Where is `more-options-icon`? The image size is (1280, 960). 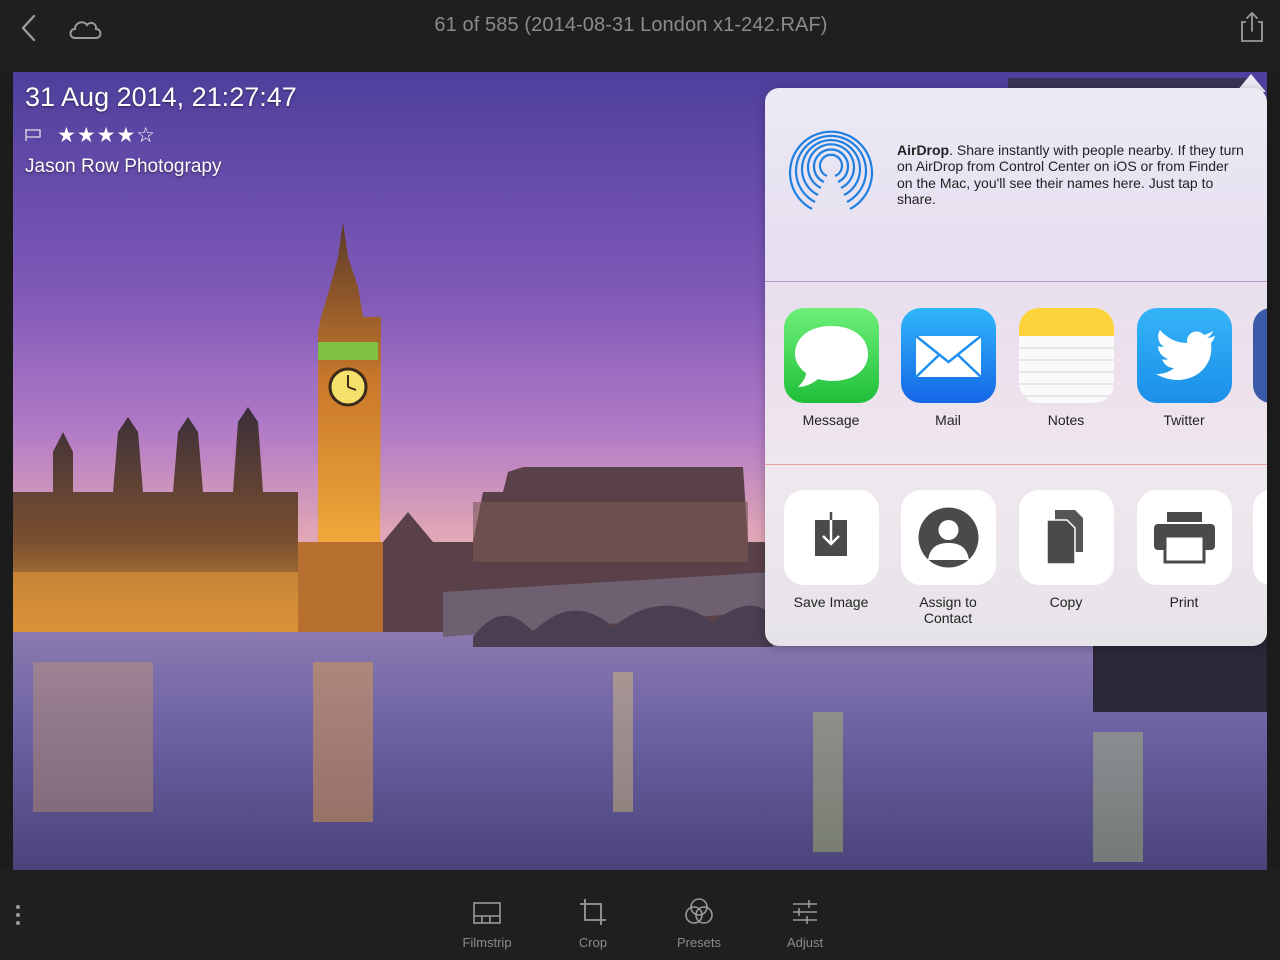 more-options-icon is located at coordinates (18, 916).